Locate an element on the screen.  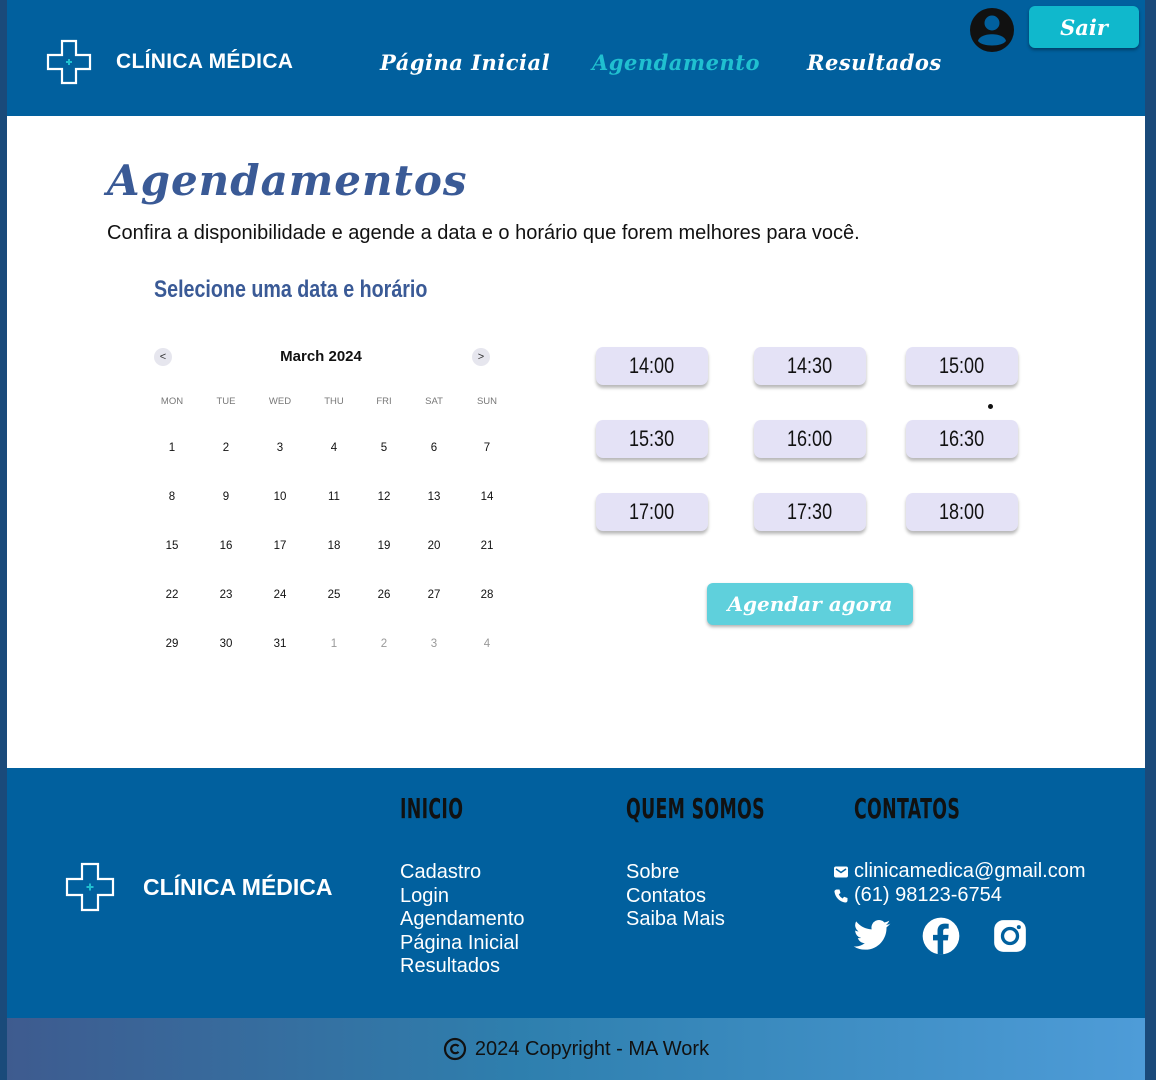
time-slot-button: 17:30 is located at coordinates (810, 512).